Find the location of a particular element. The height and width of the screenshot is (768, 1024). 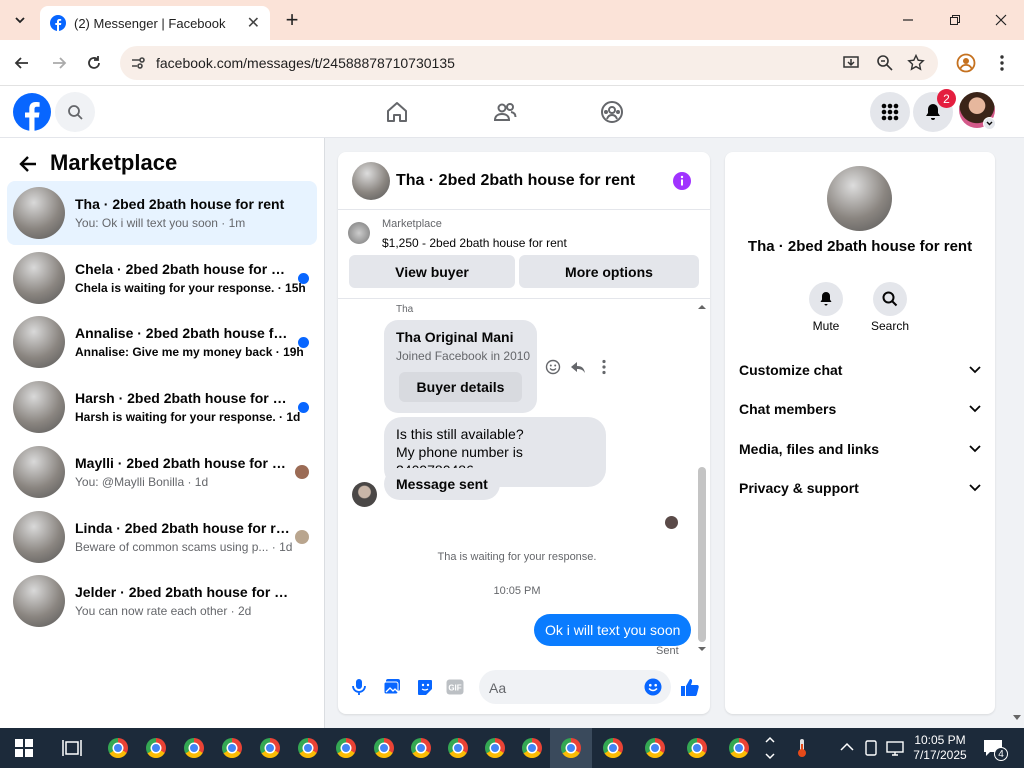

back-icon is located at coordinates (22, 63).